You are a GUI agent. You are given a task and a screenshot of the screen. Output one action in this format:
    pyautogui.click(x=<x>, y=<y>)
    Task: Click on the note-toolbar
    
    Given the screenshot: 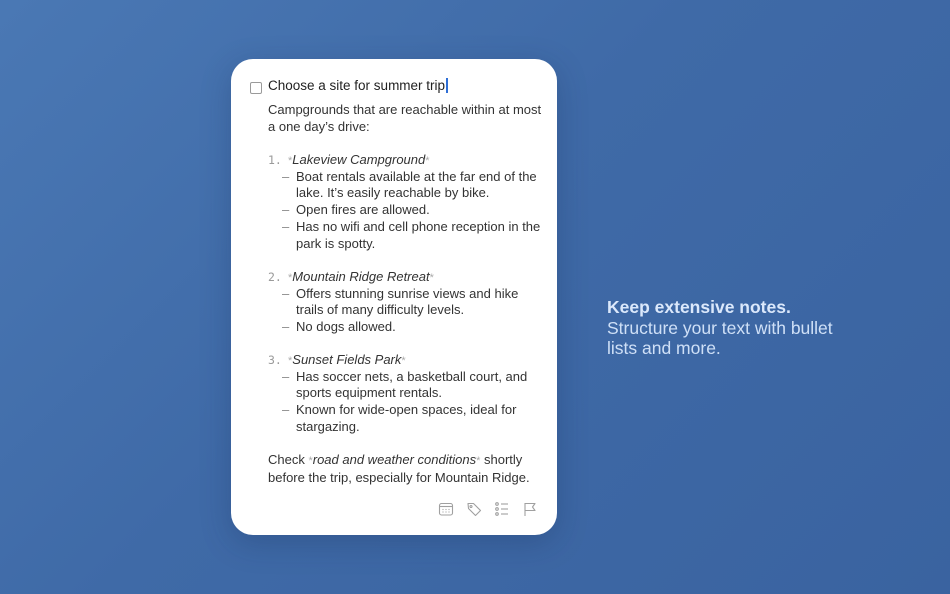 What is the action you would take?
    pyautogui.click(x=488, y=509)
    